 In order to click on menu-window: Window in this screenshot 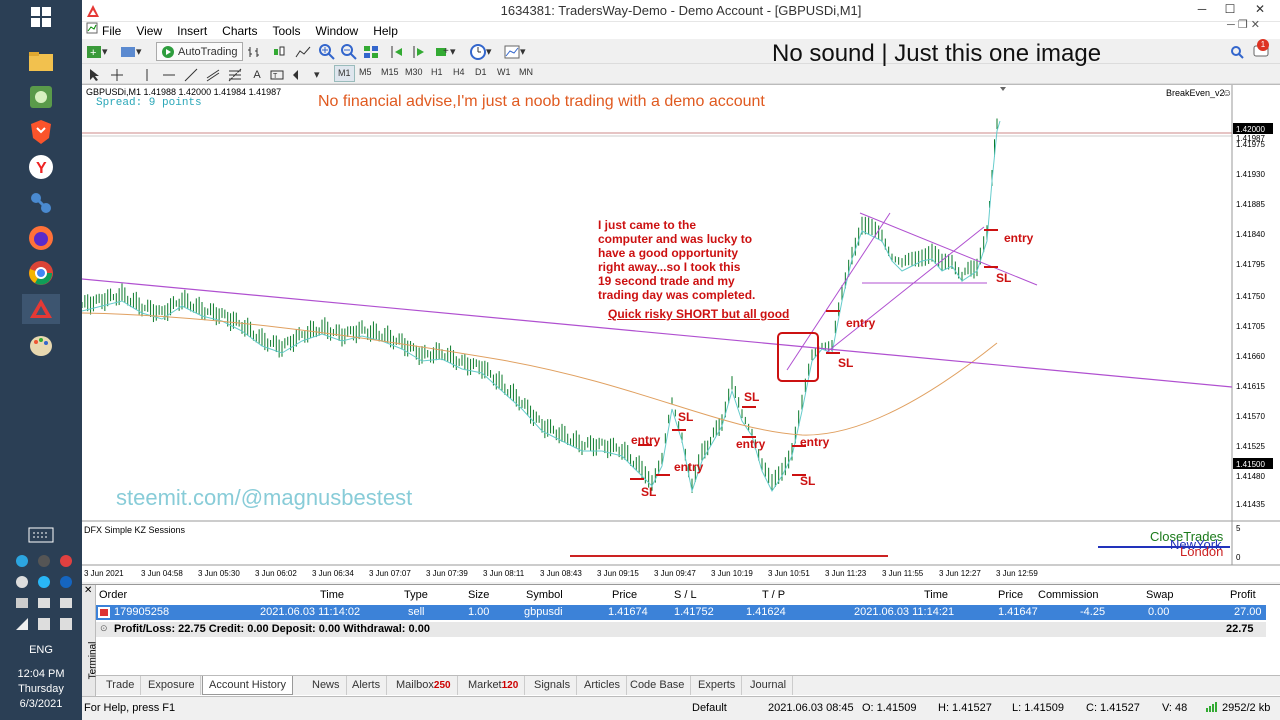, I will do `click(337, 31)`.